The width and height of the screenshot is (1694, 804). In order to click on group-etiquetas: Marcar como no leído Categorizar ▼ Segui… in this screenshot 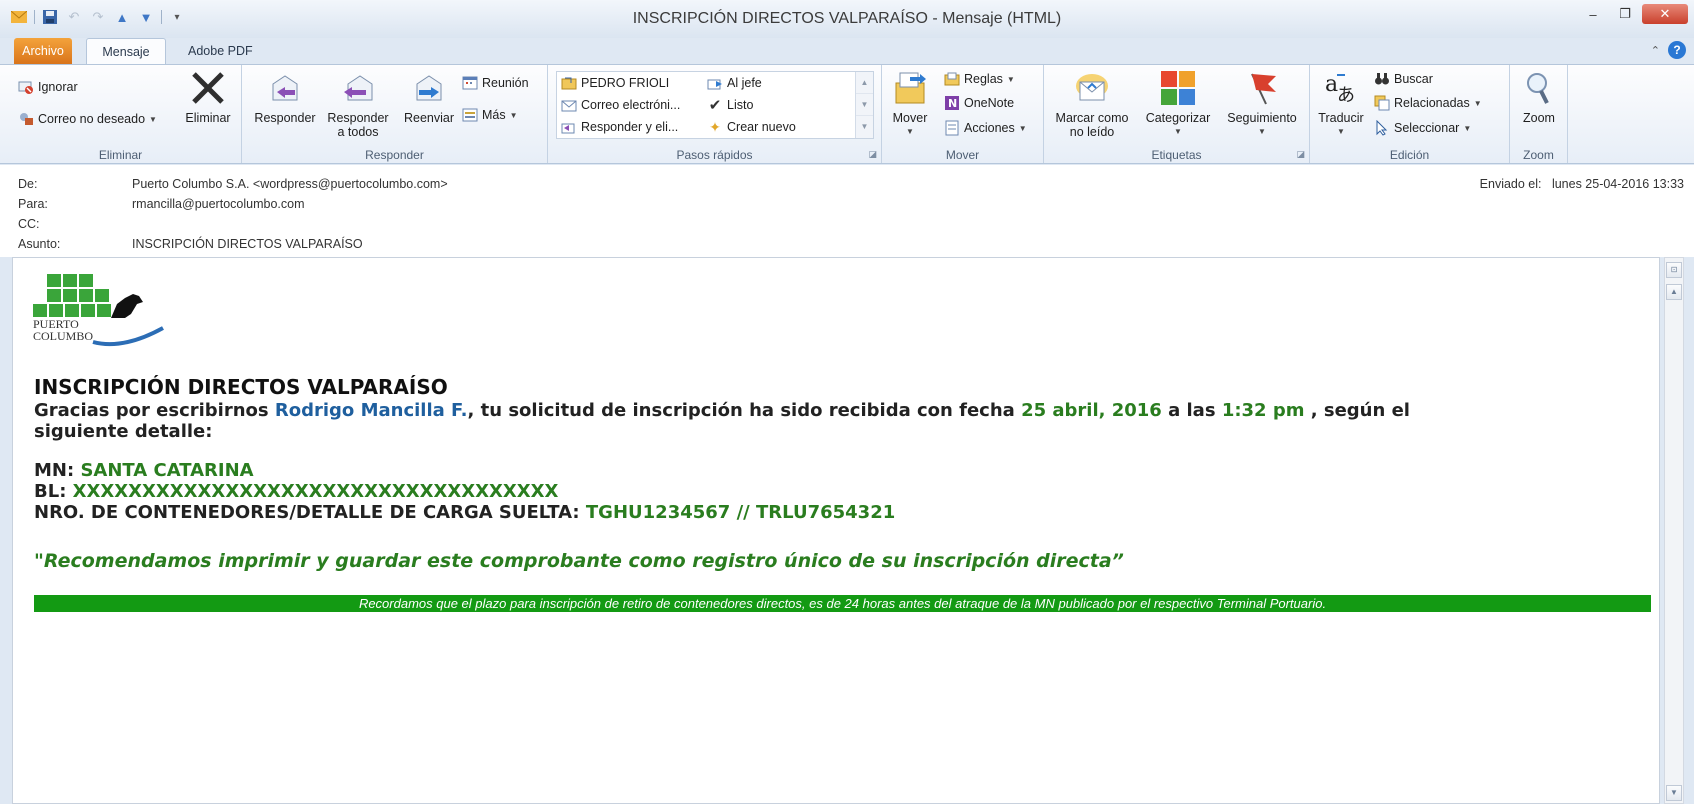, I will do `click(1177, 114)`.